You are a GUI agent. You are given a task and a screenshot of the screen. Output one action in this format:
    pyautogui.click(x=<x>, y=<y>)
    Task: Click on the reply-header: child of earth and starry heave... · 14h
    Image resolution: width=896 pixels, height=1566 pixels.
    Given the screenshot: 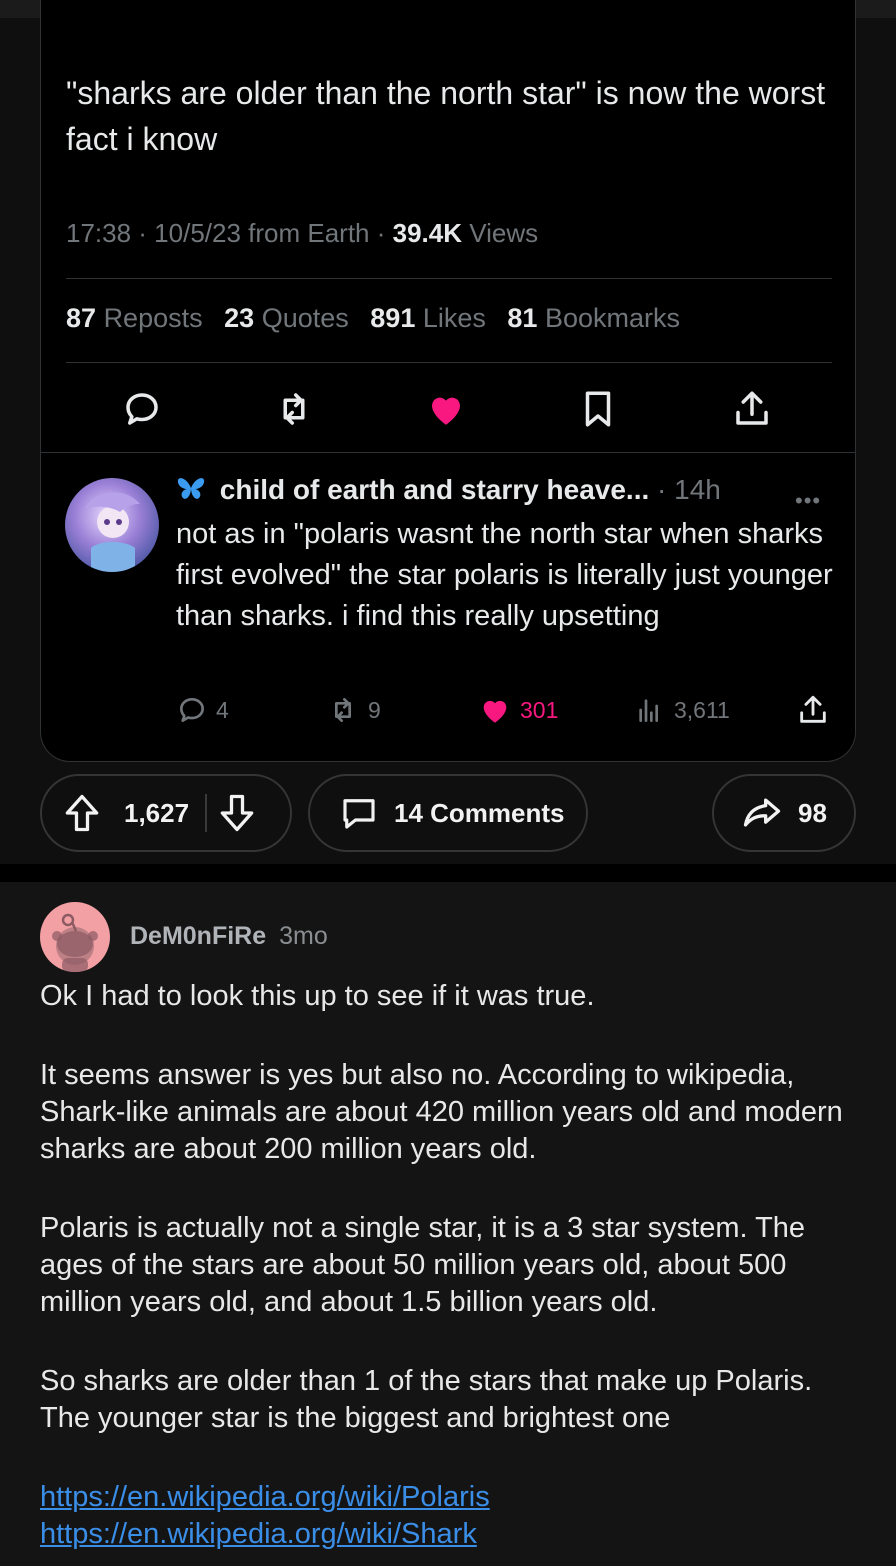 What is the action you would take?
    pyautogui.click(x=506, y=492)
    